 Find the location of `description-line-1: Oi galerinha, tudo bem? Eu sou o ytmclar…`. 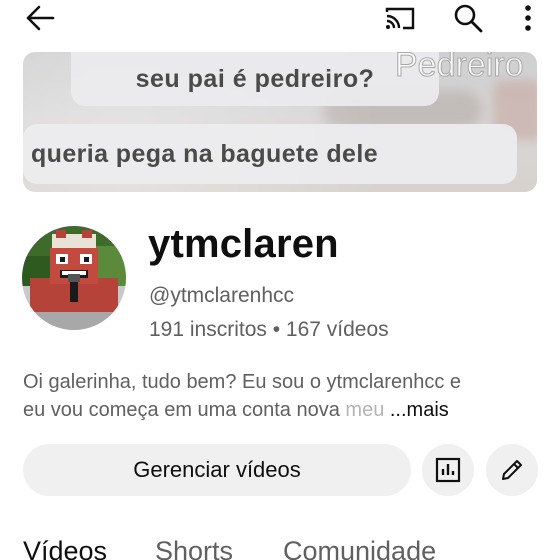

description-line-1: Oi galerinha, tudo bem? Eu sou o ytmclar… is located at coordinates (242, 382).